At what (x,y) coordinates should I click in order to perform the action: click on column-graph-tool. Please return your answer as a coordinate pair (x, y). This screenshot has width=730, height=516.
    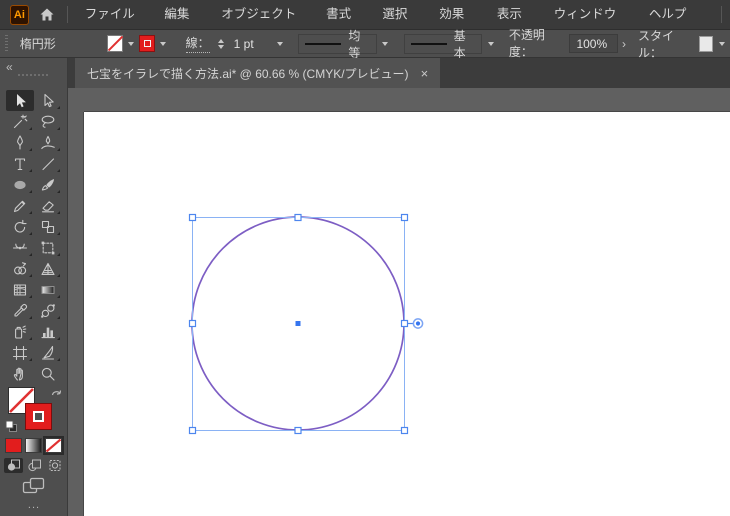
    Looking at the image, I should click on (48, 331).